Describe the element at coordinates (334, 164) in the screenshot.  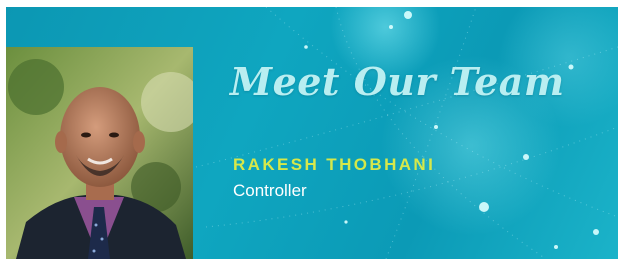
I see `person-name: RAKESH THOBHANI` at that location.